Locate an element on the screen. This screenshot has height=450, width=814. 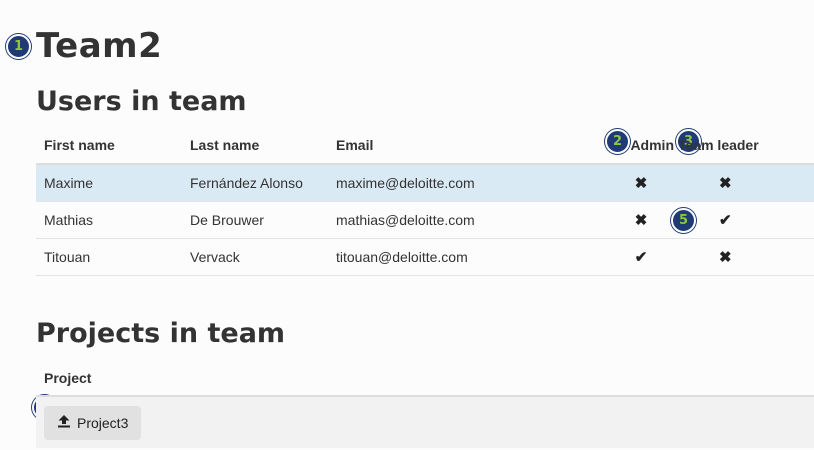
admin-cell: ✔ is located at coordinates (641, 257).